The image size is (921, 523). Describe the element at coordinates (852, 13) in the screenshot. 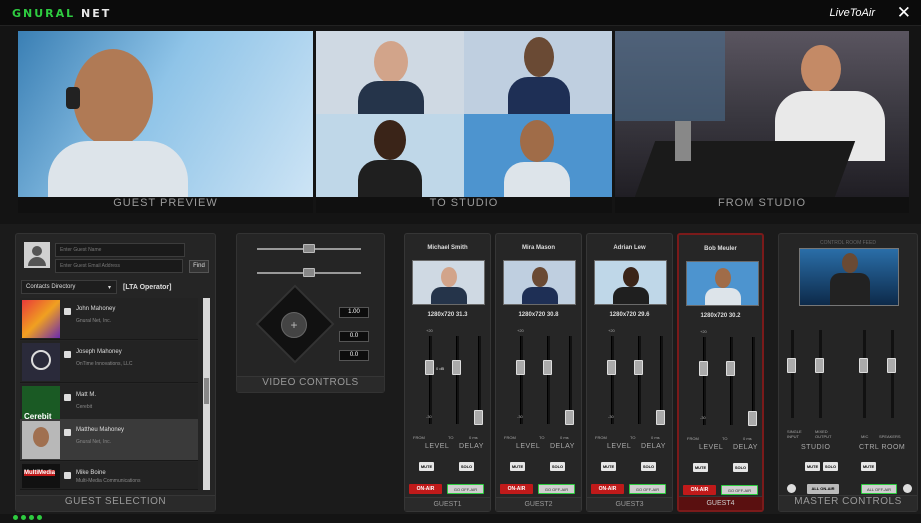

I see `app-title: LiveToAir` at that location.